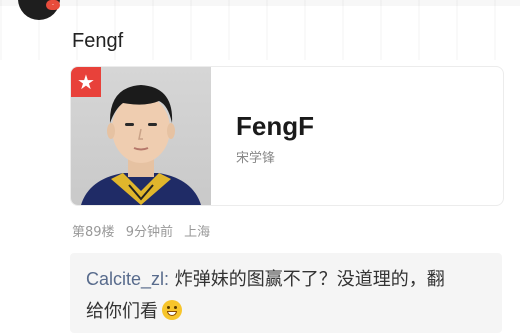 The image size is (520, 333). Describe the element at coordinates (93, 232) in the screenshot. I see `floor-number: 第89楼` at that location.